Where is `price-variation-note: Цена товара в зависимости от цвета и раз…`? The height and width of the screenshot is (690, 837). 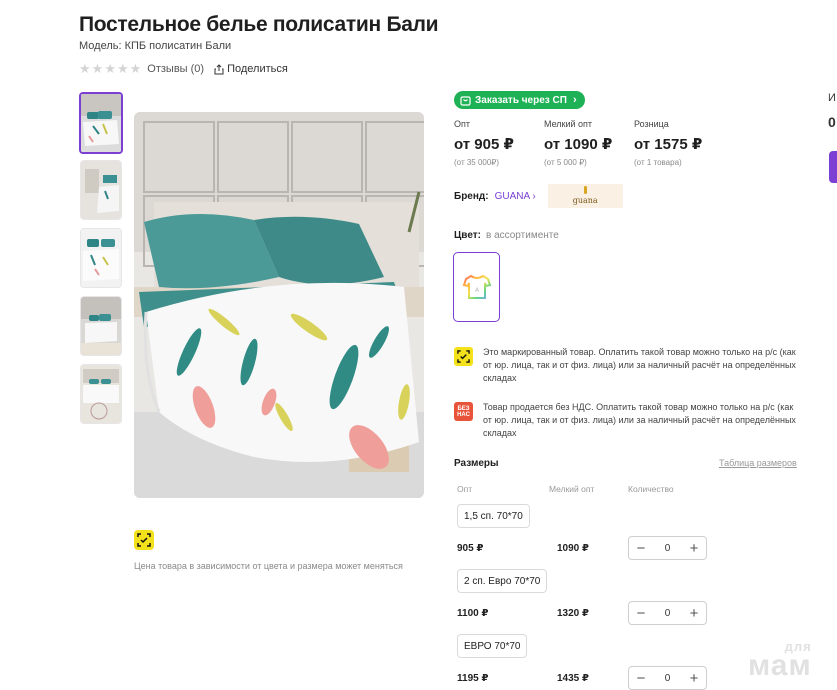 price-variation-note: Цена товара в зависимости от цвета и раз… is located at coordinates (268, 566).